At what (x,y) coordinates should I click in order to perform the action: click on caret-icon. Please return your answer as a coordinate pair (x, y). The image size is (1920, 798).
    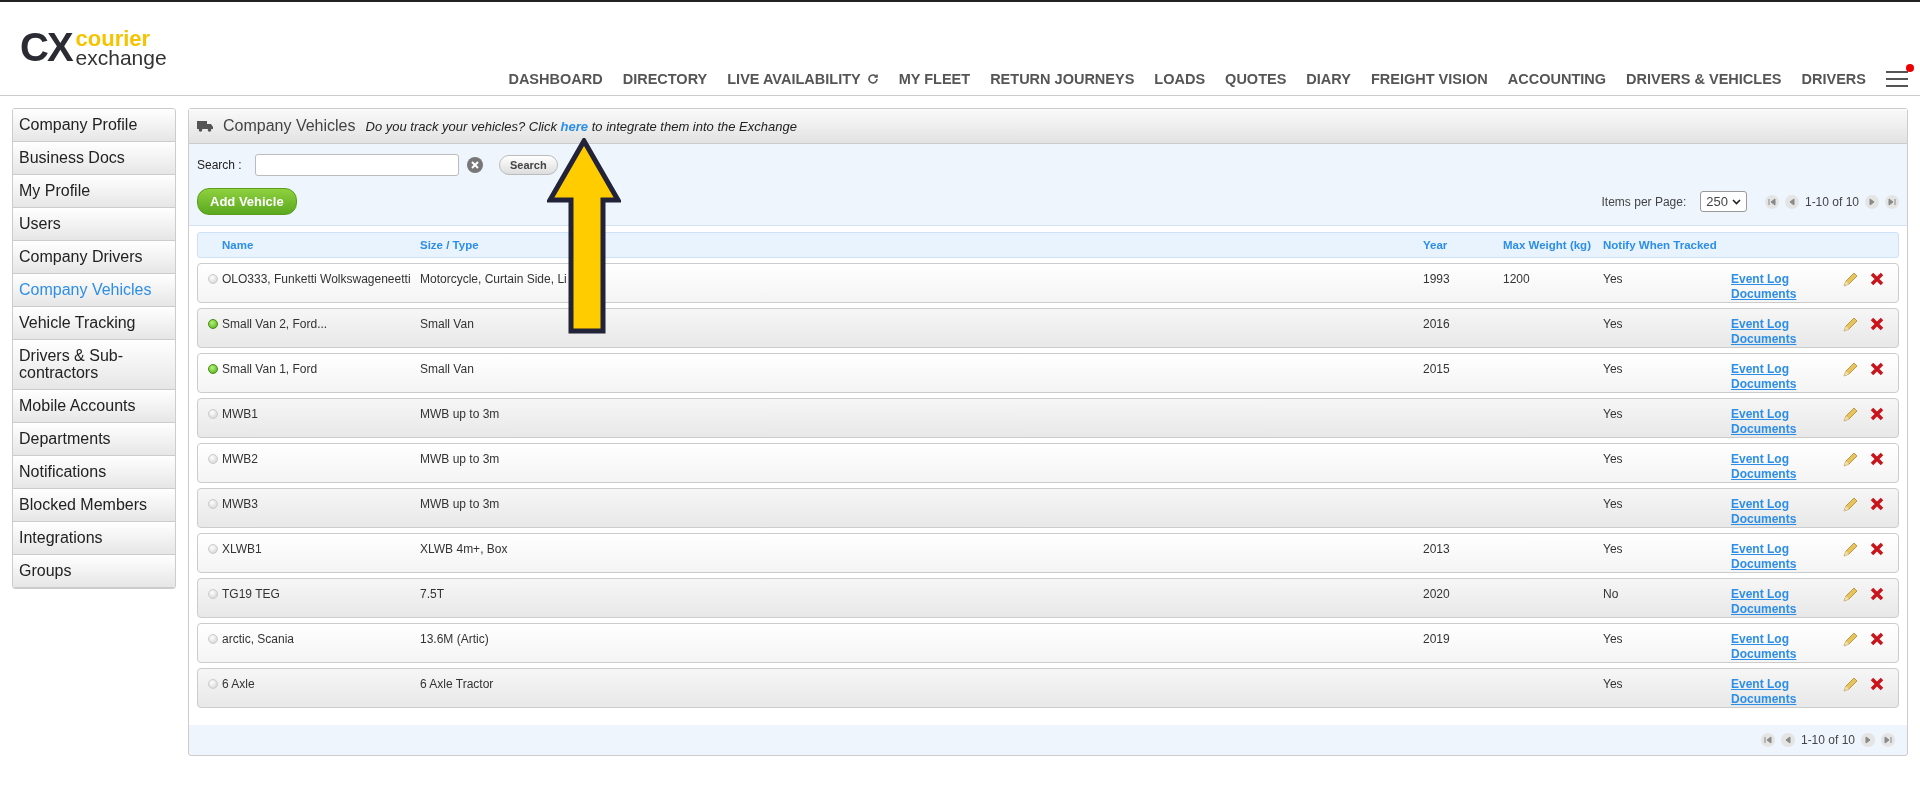
    Looking at the image, I should click on (1736, 201).